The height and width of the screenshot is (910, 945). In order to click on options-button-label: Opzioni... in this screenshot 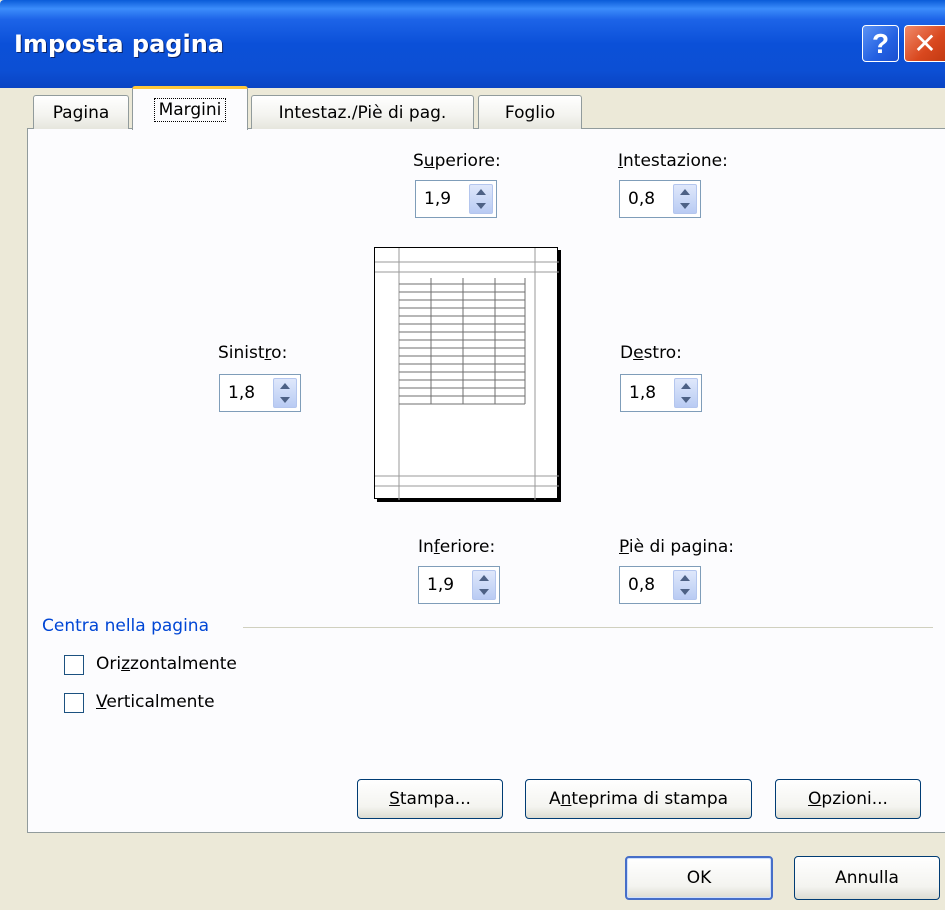, I will do `click(848, 799)`.